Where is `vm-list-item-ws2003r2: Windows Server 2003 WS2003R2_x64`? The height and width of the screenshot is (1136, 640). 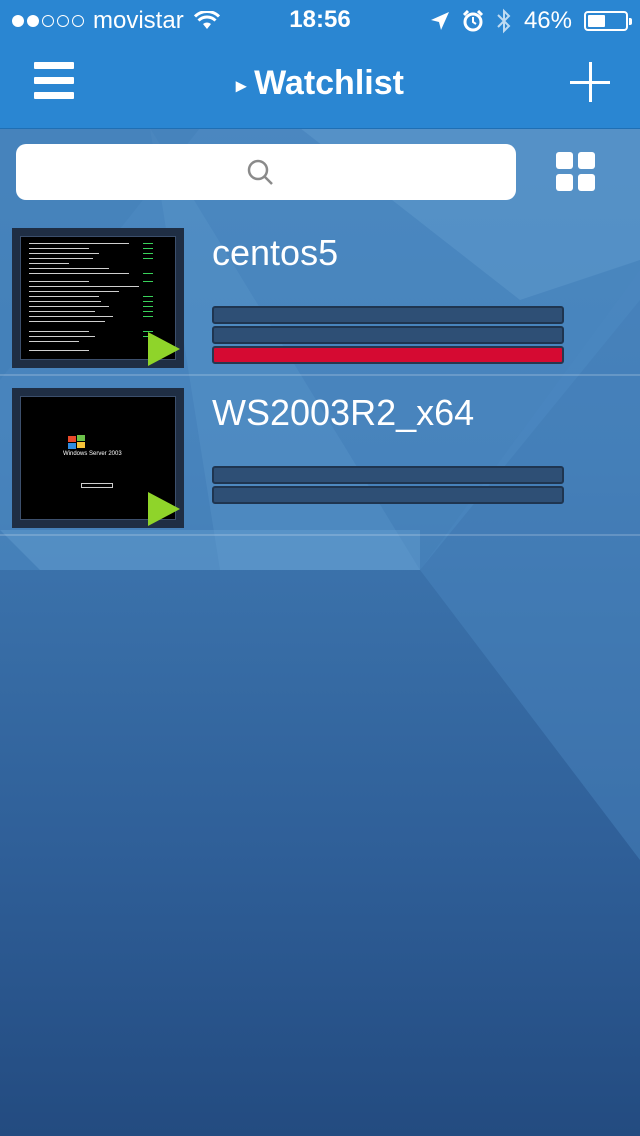 vm-list-item-ws2003r2: Windows Server 2003 WS2003R2_x64 is located at coordinates (320, 456).